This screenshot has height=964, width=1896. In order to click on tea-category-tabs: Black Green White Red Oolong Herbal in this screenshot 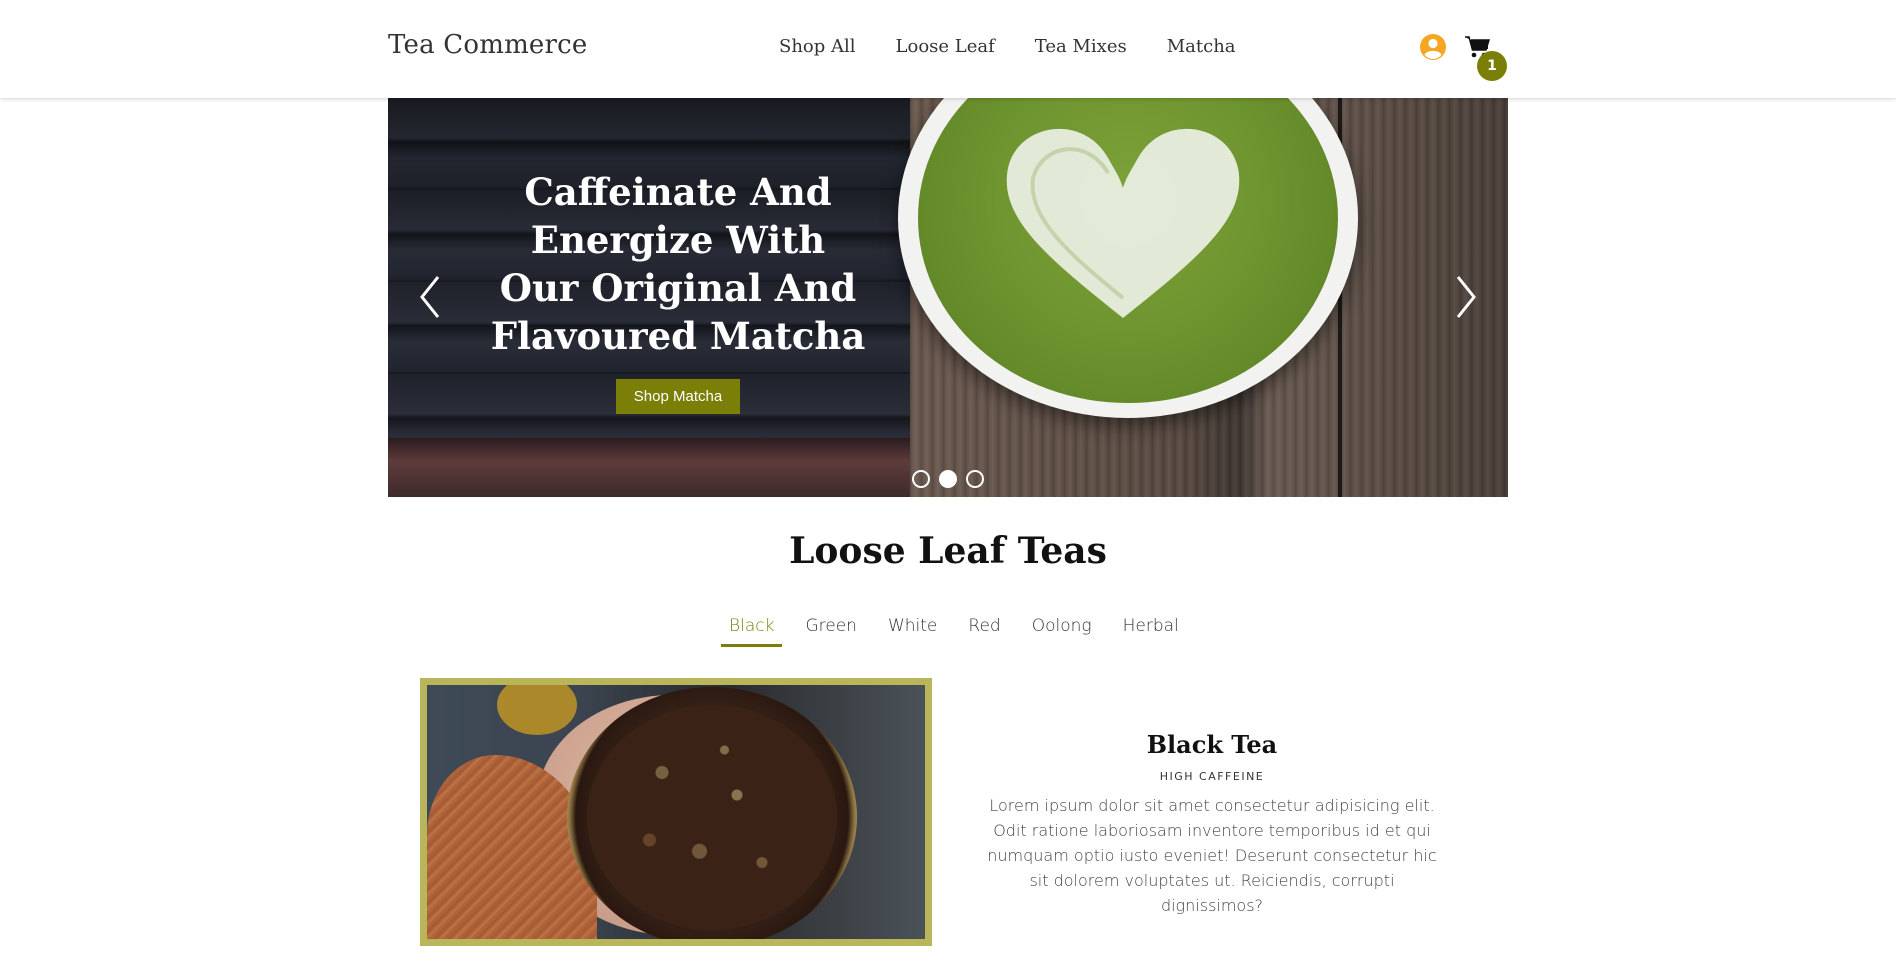, I will do `click(961, 631)`.